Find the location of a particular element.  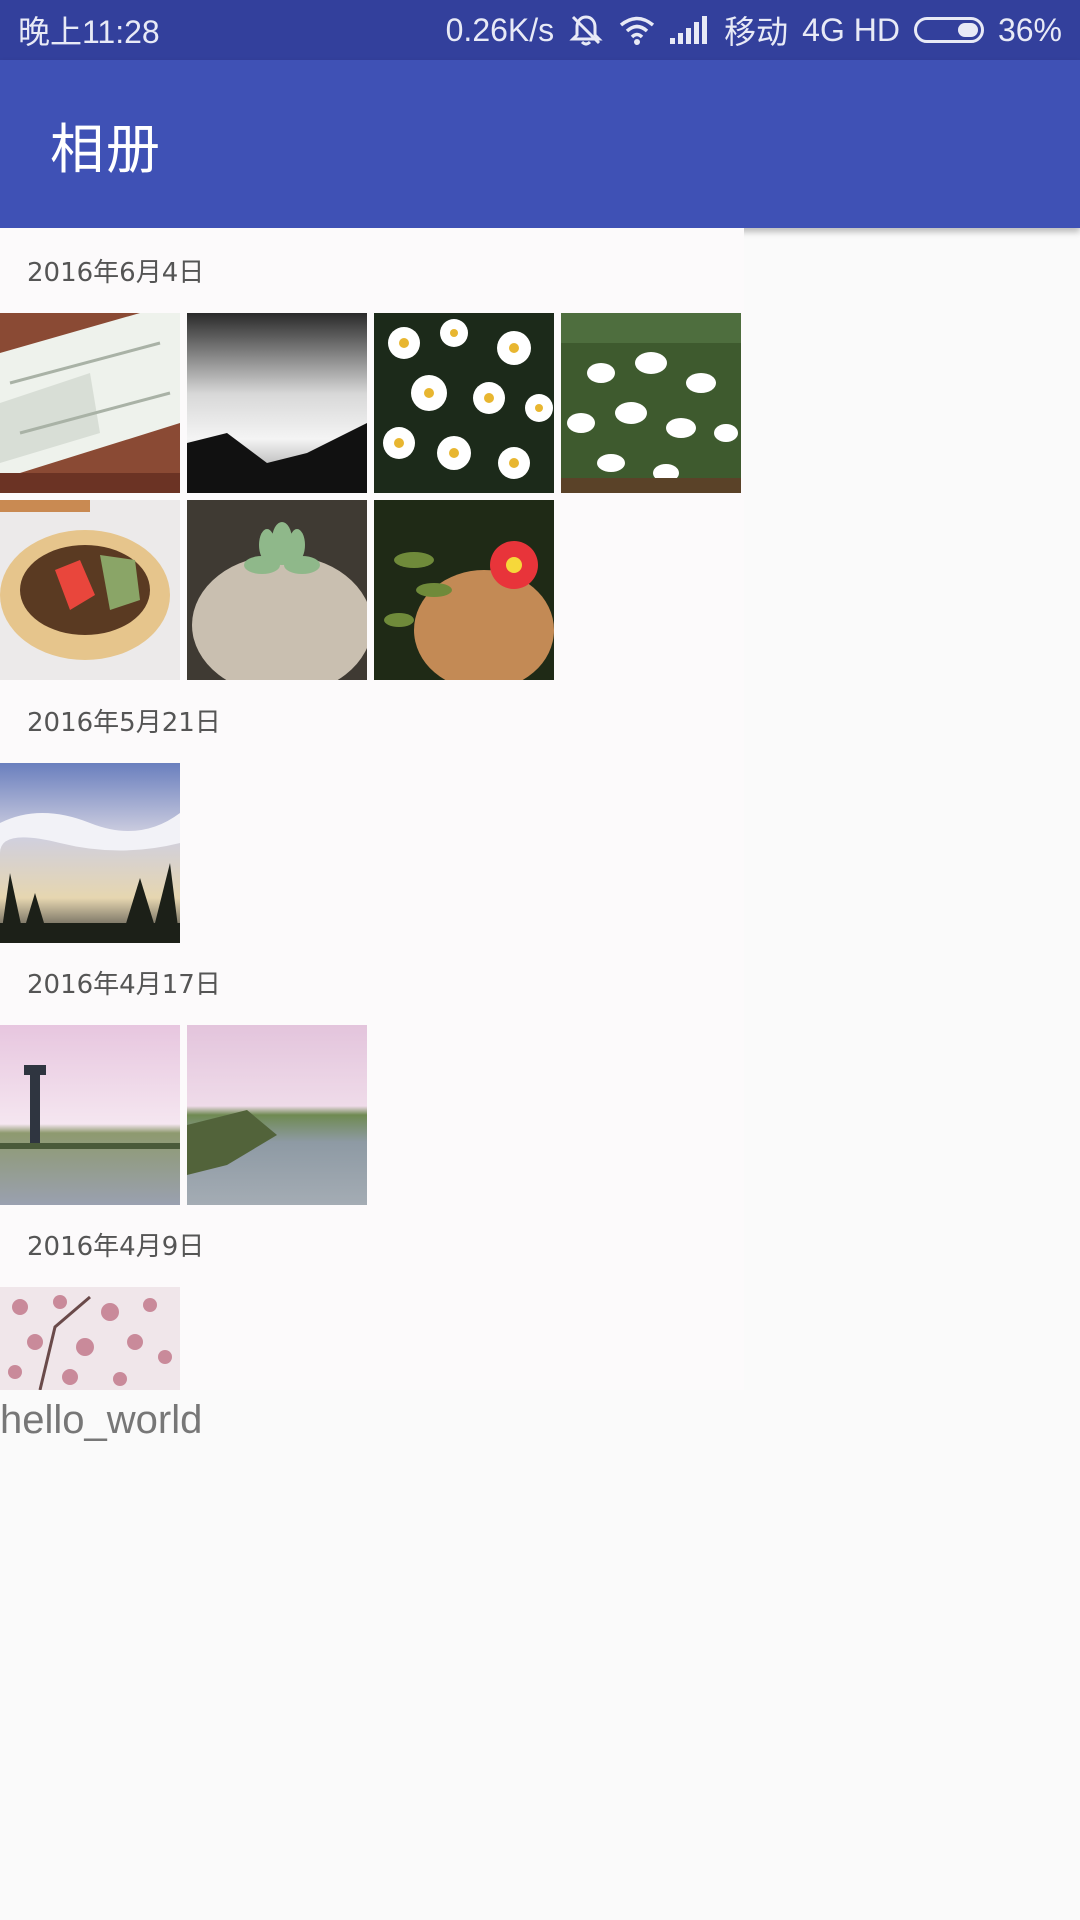

date-header: 2016年6月4日 is located at coordinates (116, 273).